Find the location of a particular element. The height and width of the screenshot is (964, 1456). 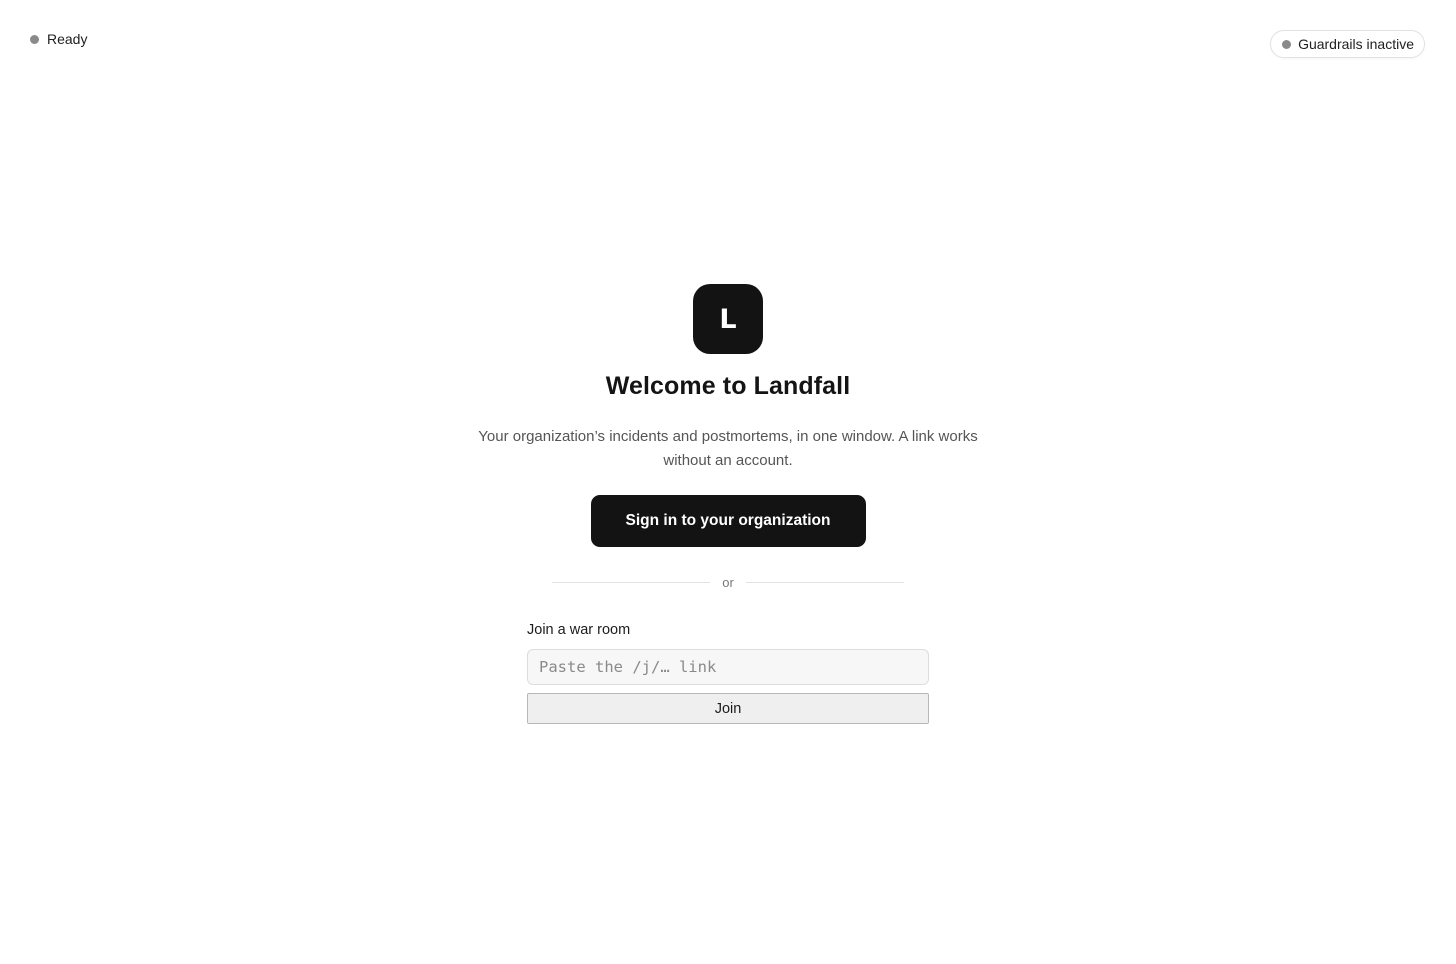

guardrails-dot-icon is located at coordinates (1287, 44).